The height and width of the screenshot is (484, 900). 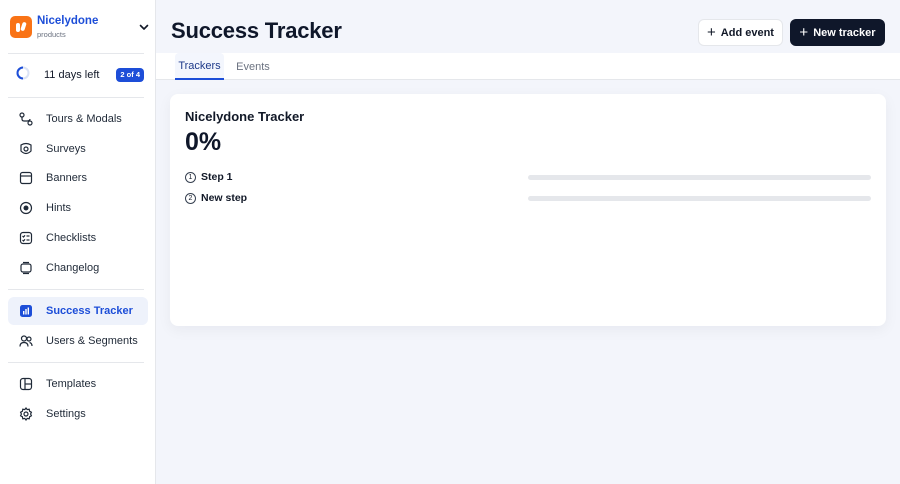 What do you see at coordinates (71, 384) in the screenshot?
I see `sidebar-item-label: Templates` at bounding box center [71, 384].